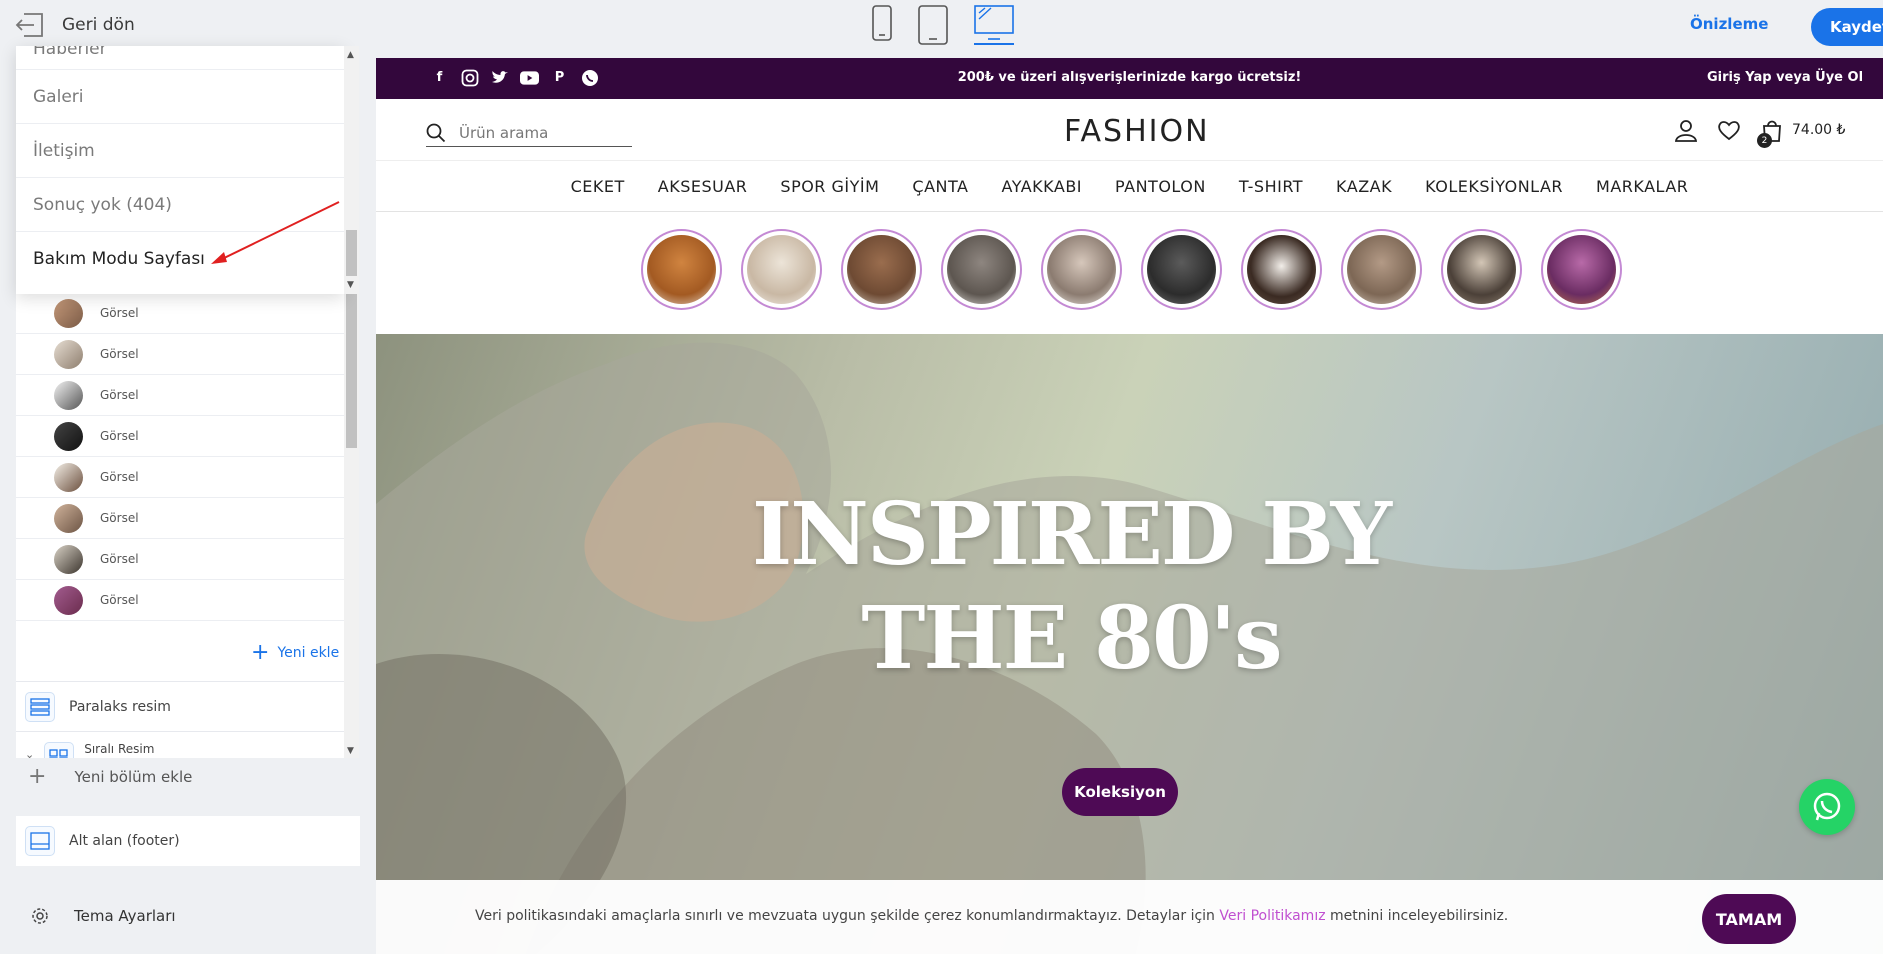  Describe the element at coordinates (703, 186) in the screenshot. I see `nav-item-aksesuar: AKSESUAR` at that location.